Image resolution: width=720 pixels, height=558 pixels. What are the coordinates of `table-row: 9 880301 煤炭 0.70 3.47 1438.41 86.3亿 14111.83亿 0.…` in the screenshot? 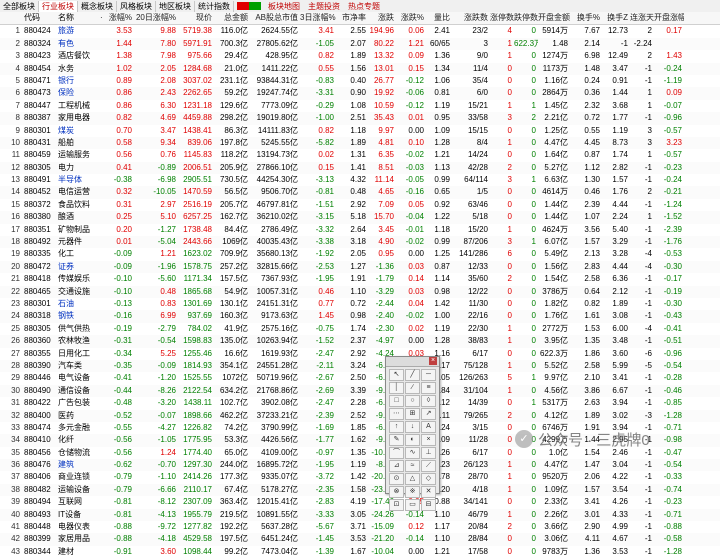 It's located at (360, 131).